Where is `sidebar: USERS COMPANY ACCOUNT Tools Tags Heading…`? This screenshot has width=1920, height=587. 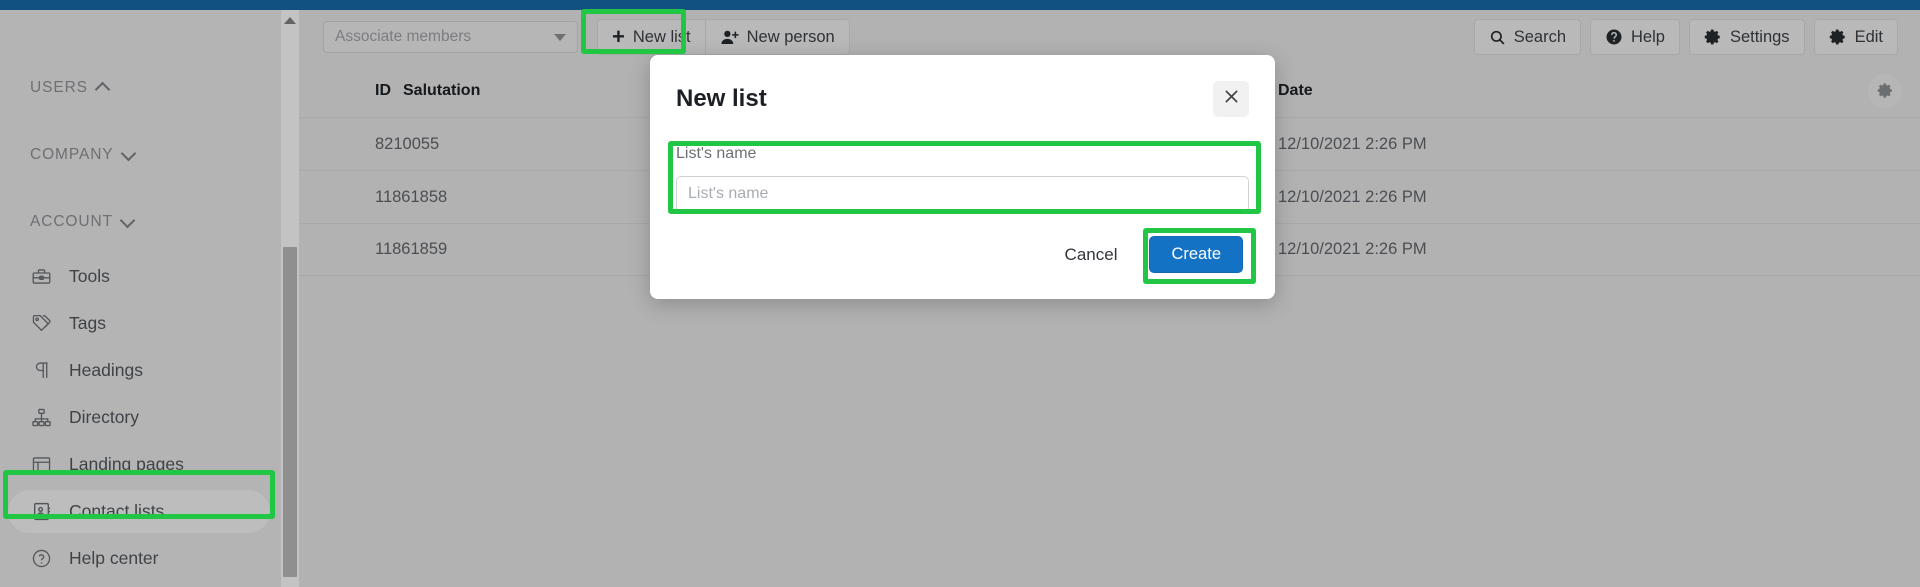 sidebar: USERS COMPANY ACCOUNT Tools Tags Heading… is located at coordinates (145, 298).